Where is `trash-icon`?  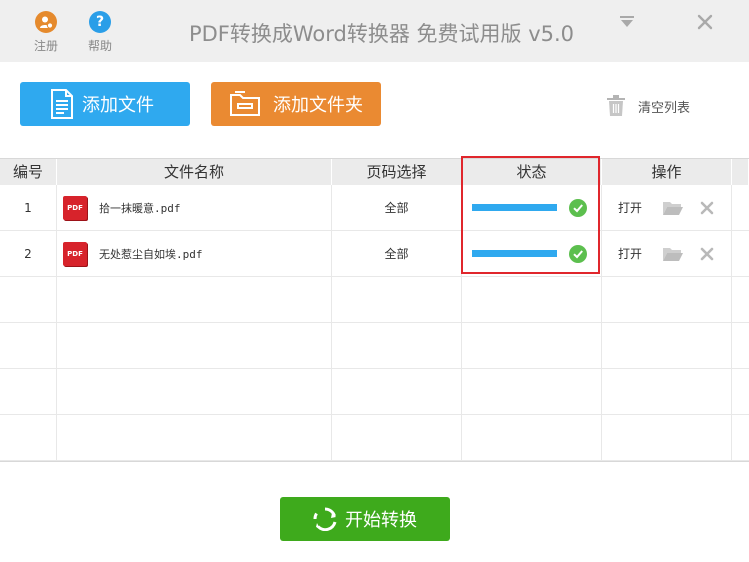
trash-icon is located at coordinates (616, 106).